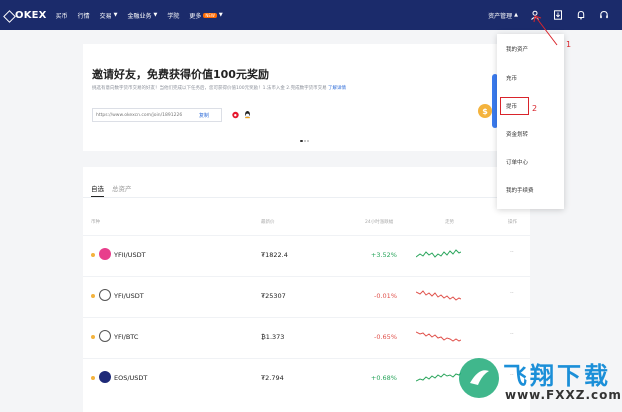  What do you see at coordinates (569, 44) in the screenshot?
I see `annotation-step-1: 1` at bounding box center [569, 44].